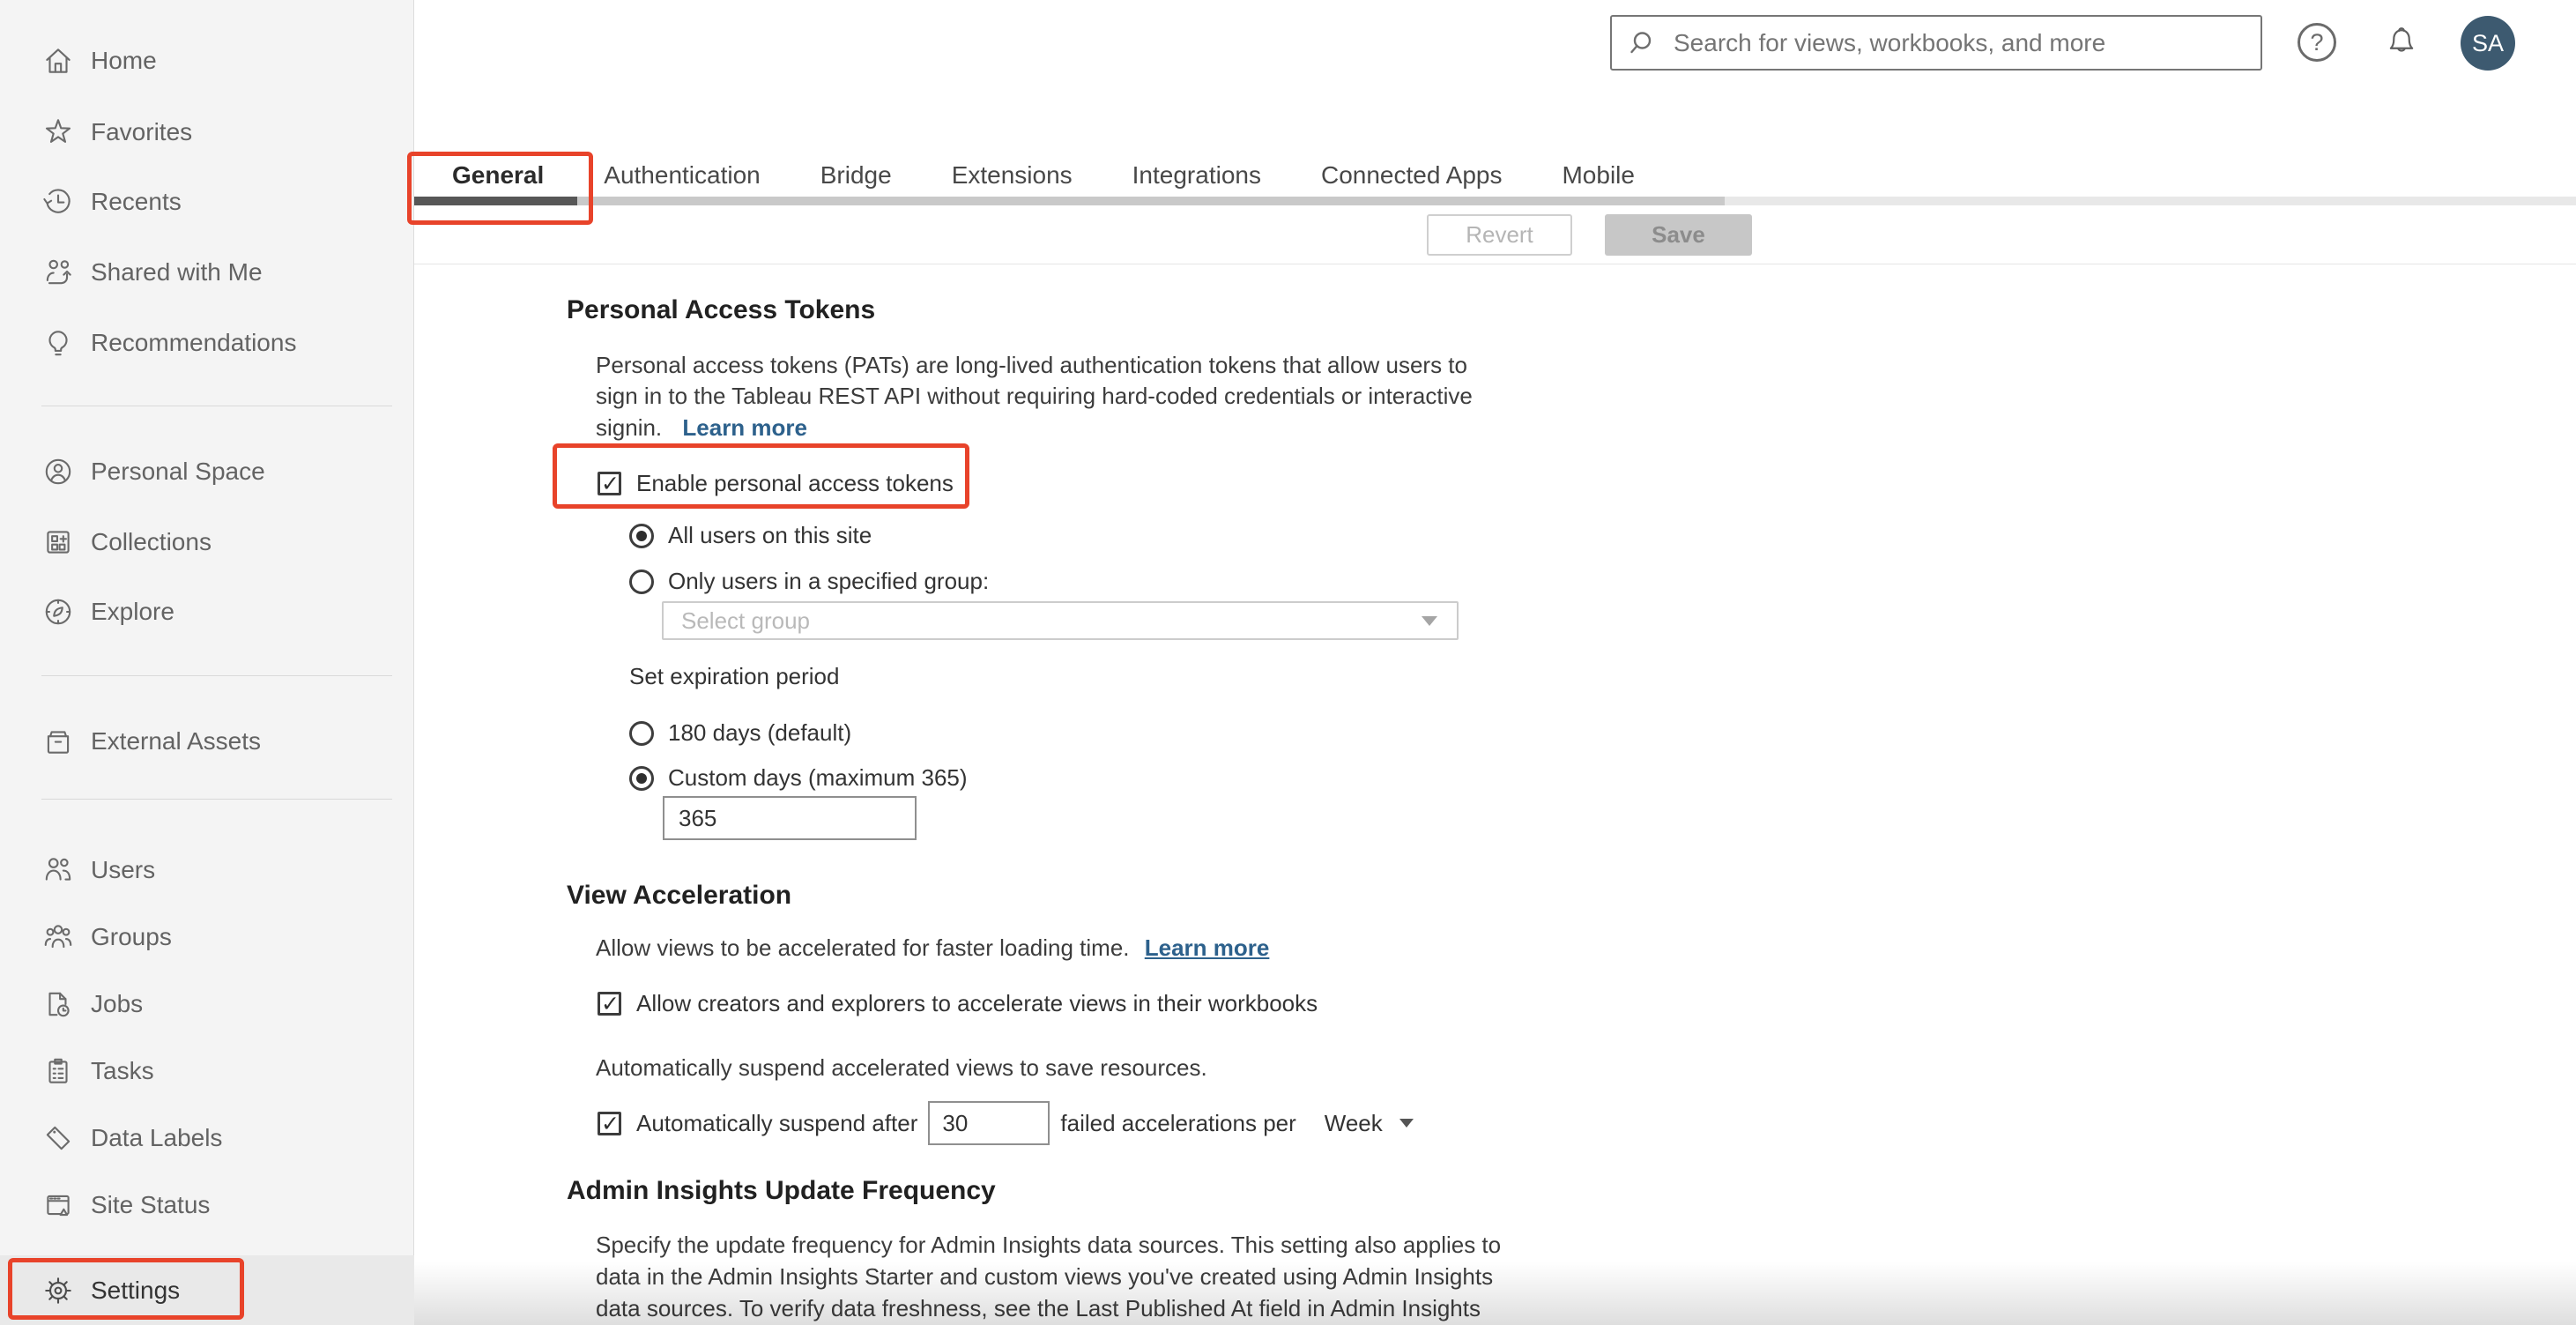  Describe the element at coordinates (58, 272) in the screenshot. I see `shared-icon` at that location.